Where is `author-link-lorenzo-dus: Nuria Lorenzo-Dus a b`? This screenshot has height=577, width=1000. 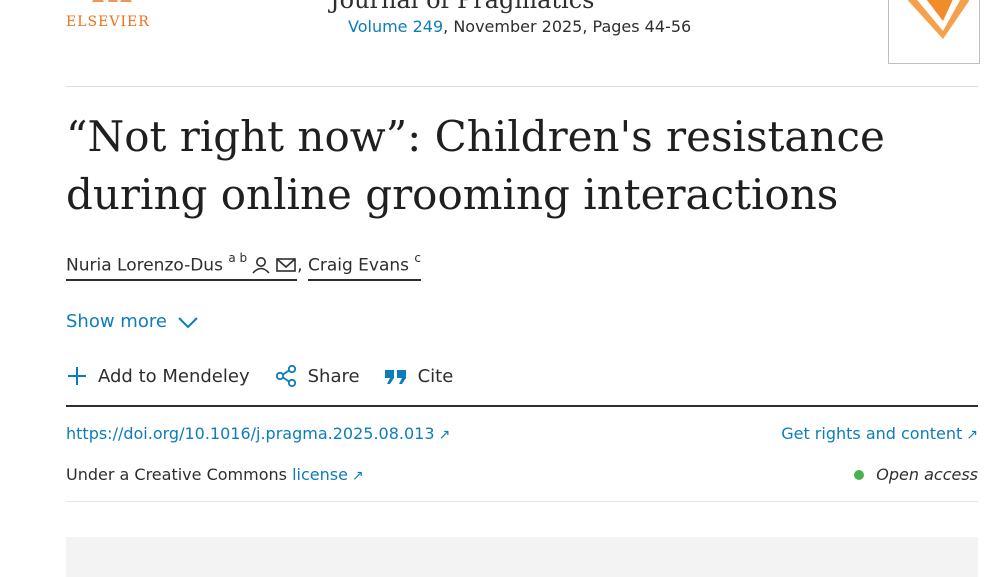 author-link-lorenzo-dus: Nuria Lorenzo-Dus a b is located at coordinates (182, 266).